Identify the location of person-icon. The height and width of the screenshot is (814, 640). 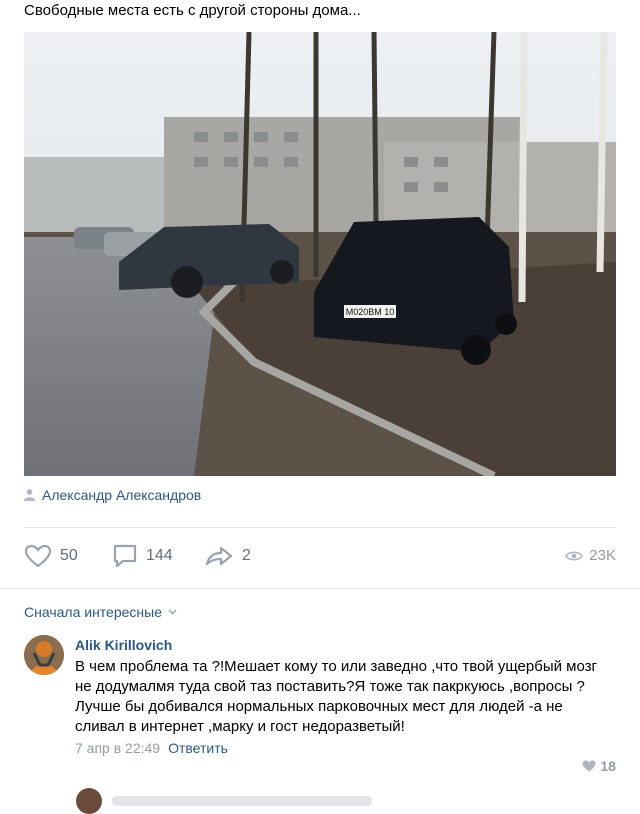
(29, 495).